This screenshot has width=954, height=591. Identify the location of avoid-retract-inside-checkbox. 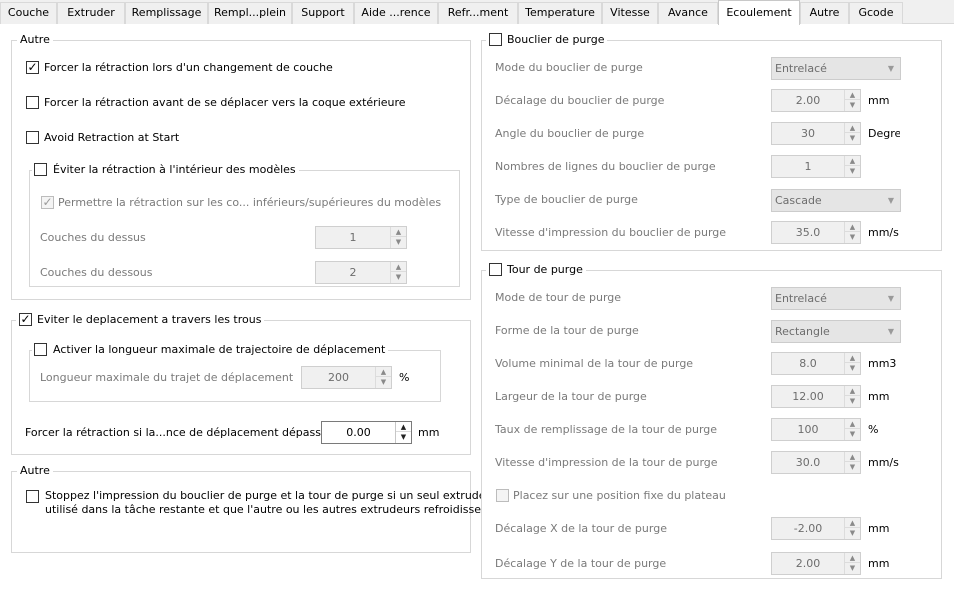
(40, 169).